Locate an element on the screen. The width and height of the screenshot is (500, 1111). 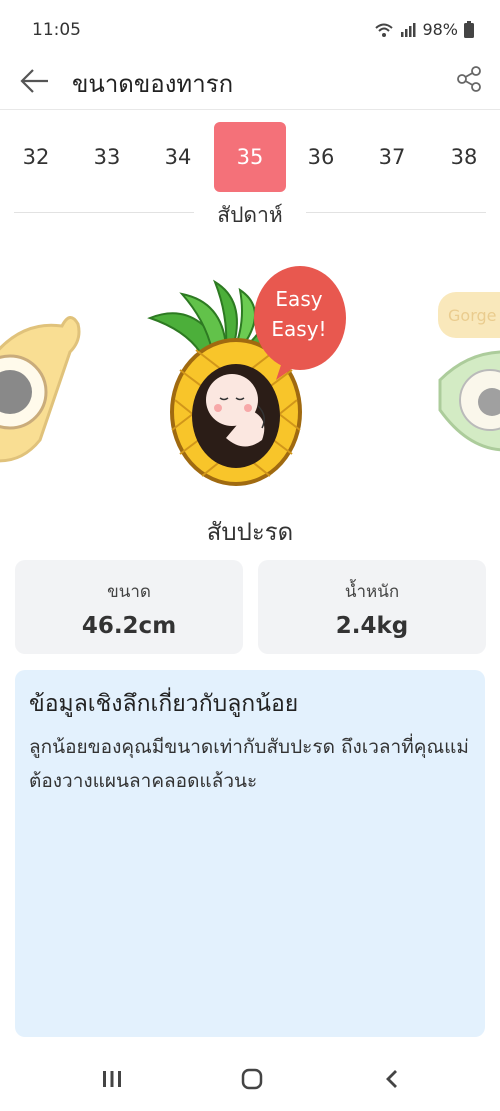
system-nav-bar is located at coordinates (250, 1078).